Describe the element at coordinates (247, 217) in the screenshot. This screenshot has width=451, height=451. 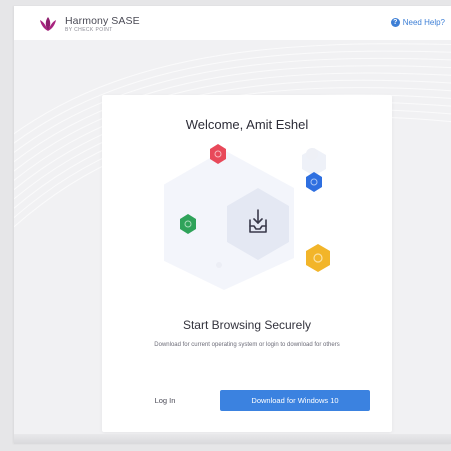
I see `security-illustration` at that location.